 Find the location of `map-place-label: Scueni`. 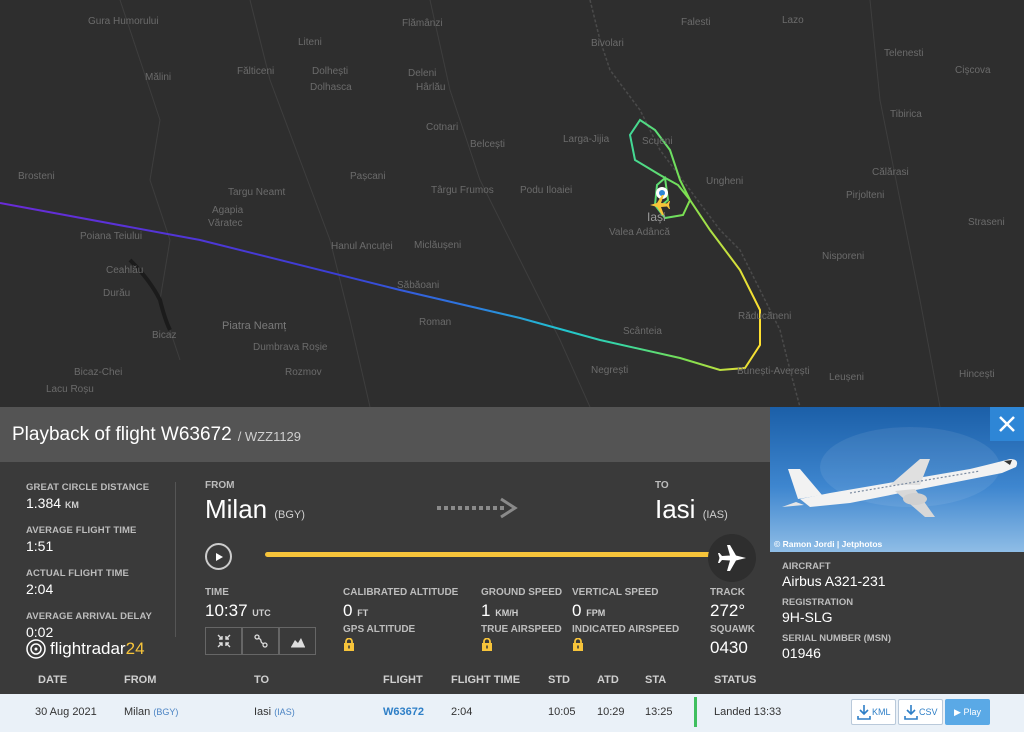

map-place-label: Scueni is located at coordinates (657, 141).